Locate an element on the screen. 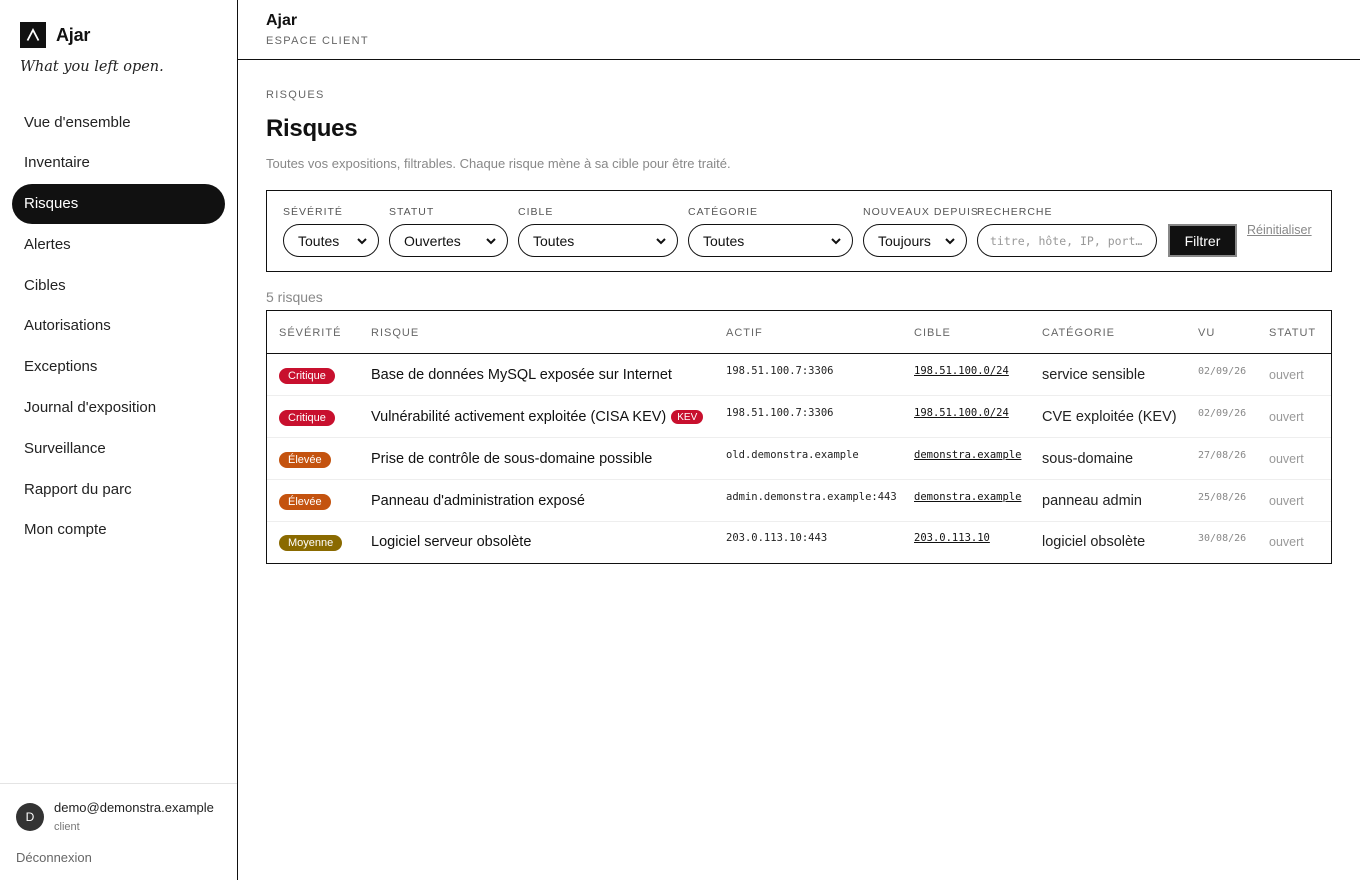 The height and width of the screenshot is (880, 1360). header-title: Ajar is located at coordinates (282, 20).